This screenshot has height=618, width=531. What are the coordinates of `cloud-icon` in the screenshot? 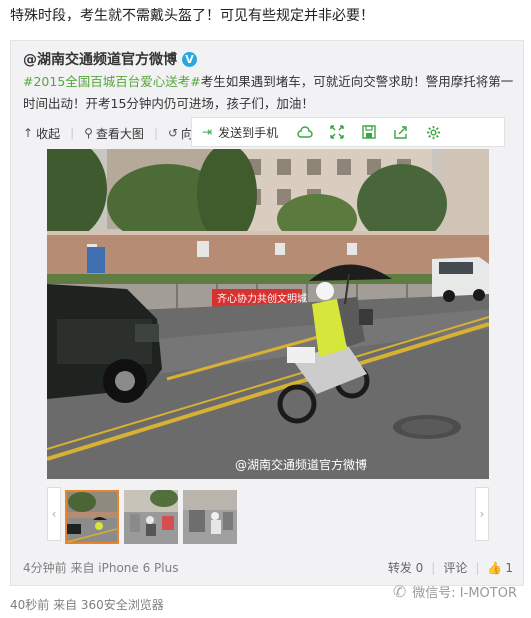 It's located at (305, 132).